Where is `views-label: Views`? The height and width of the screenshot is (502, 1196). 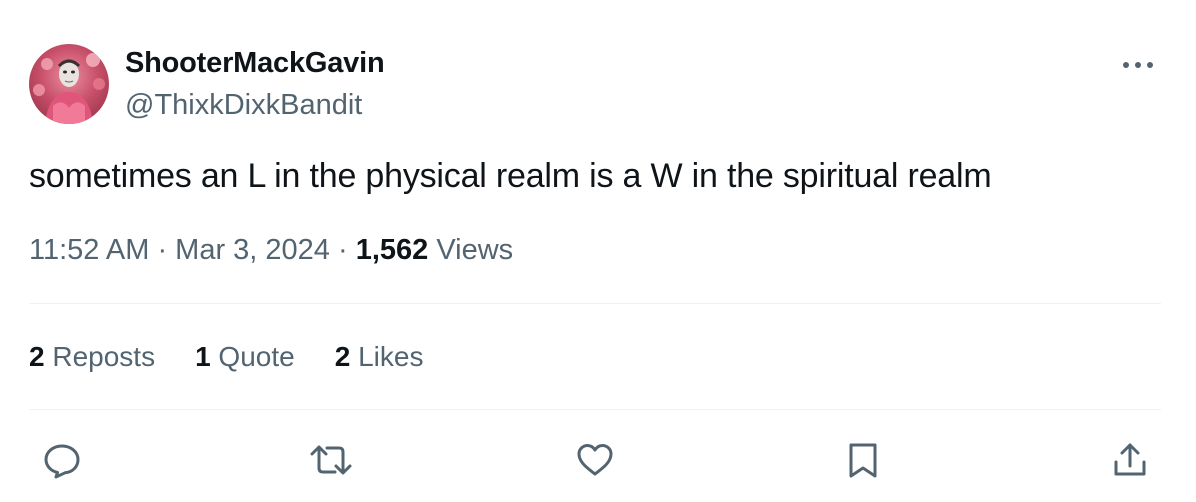
views-label: Views is located at coordinates (471, 250).